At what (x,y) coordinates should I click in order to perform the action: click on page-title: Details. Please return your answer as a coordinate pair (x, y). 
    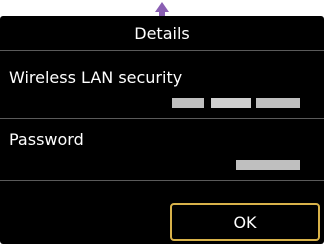
    Looking at the image, I should click on (162, 33).